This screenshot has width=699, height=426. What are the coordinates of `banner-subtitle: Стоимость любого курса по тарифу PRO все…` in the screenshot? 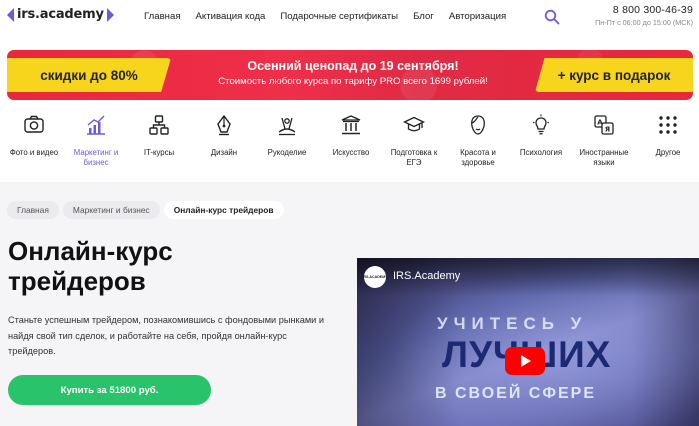 It's located at (353, 81).